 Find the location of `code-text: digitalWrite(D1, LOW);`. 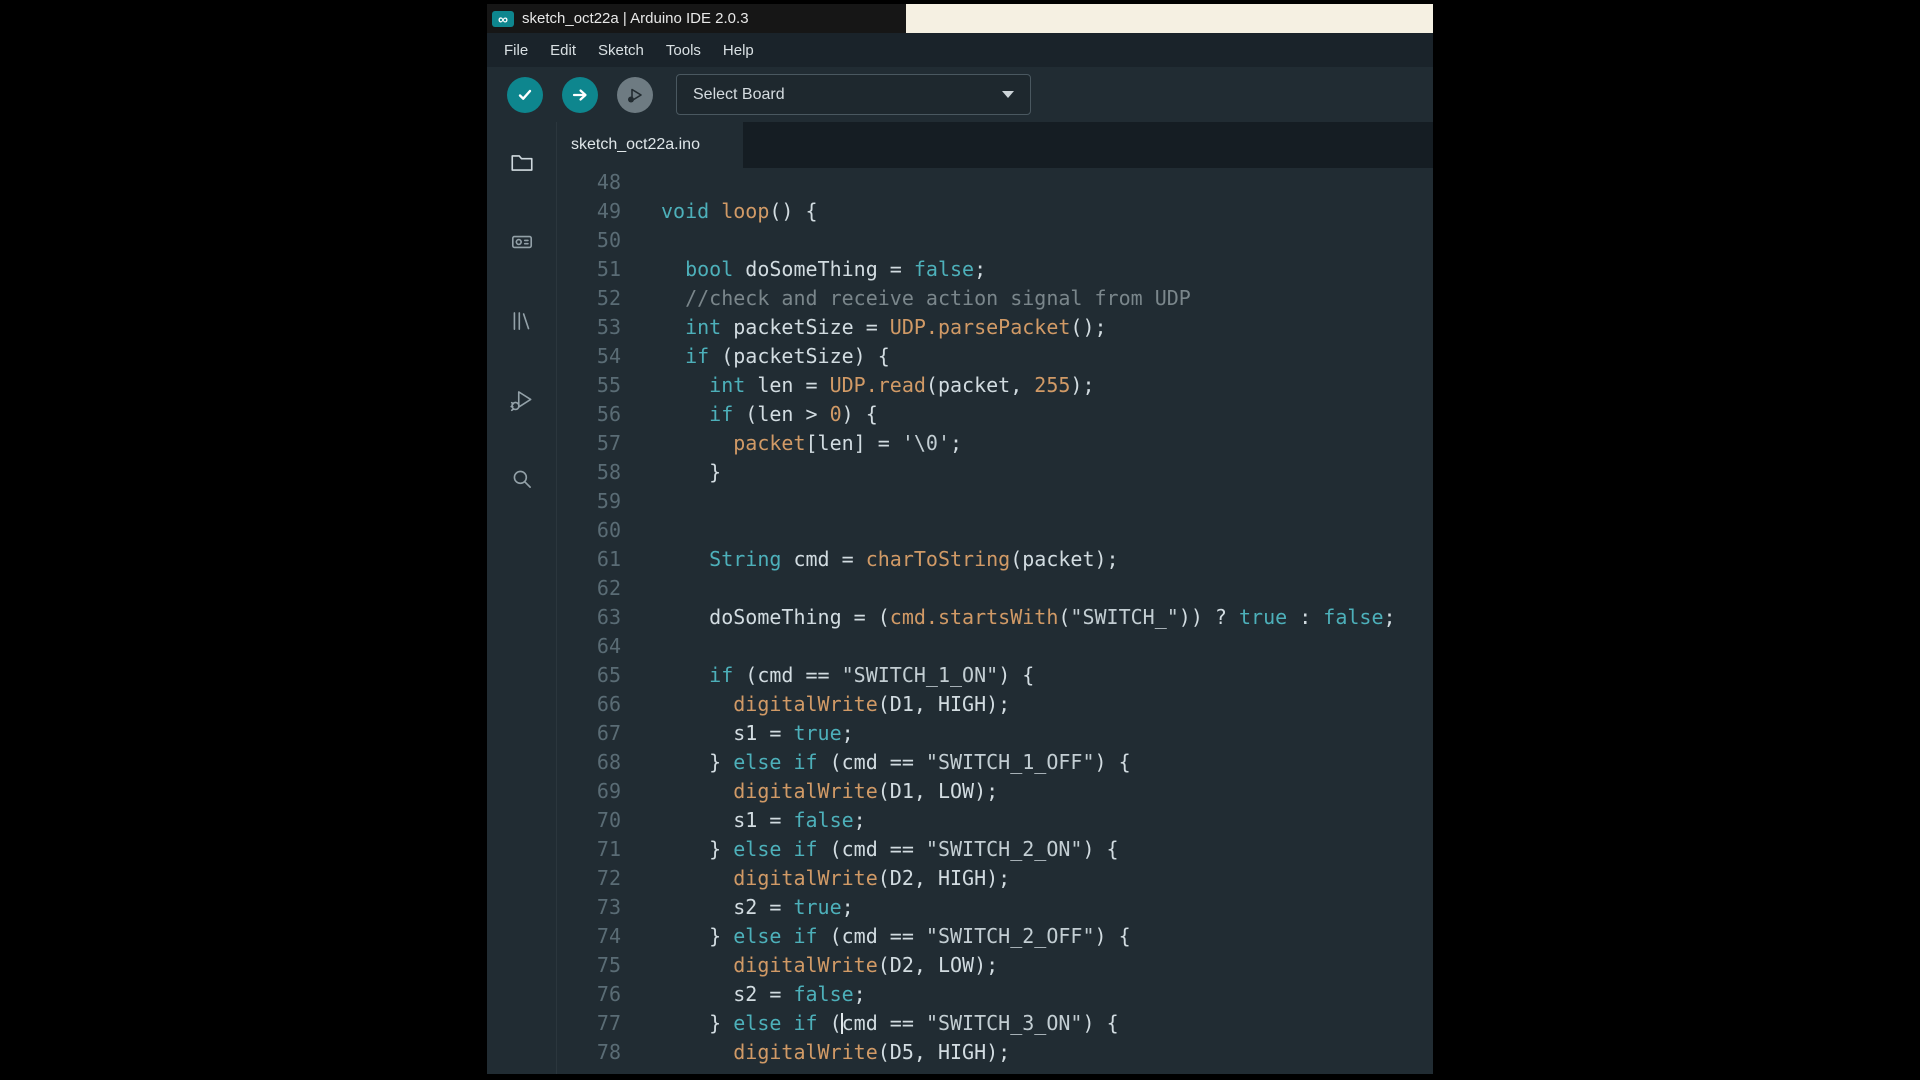

code-text: digitalWrite(D1, LOW); is located at coordinates (866, 791).